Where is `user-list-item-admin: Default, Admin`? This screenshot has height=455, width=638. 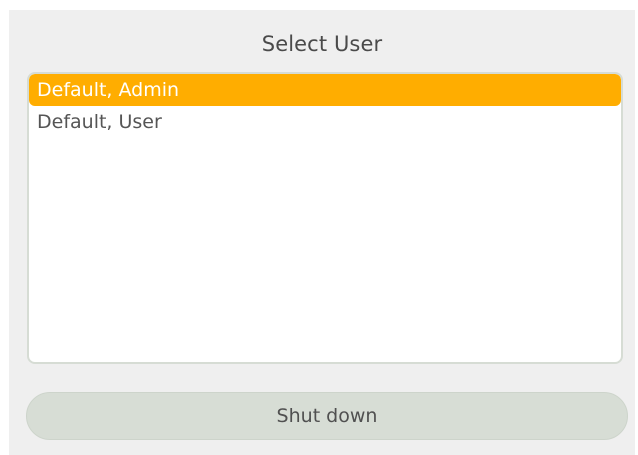 user-list-item-admin: Default, Admin is located at coordinates (325, 90).